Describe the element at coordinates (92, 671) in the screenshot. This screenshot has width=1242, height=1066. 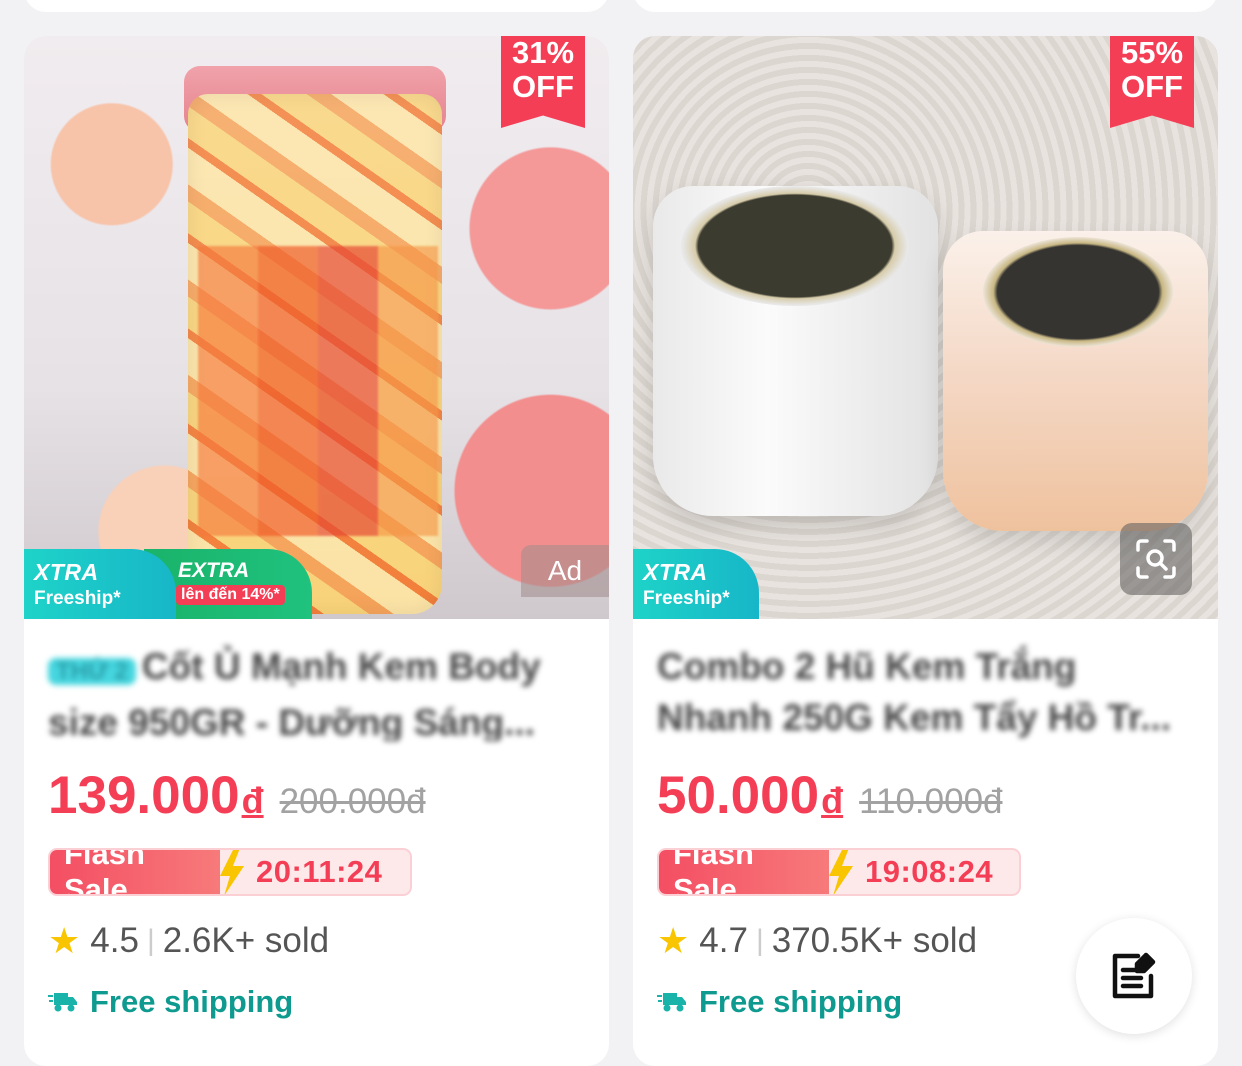
I see `title-tag: THỨ 2` at that location.